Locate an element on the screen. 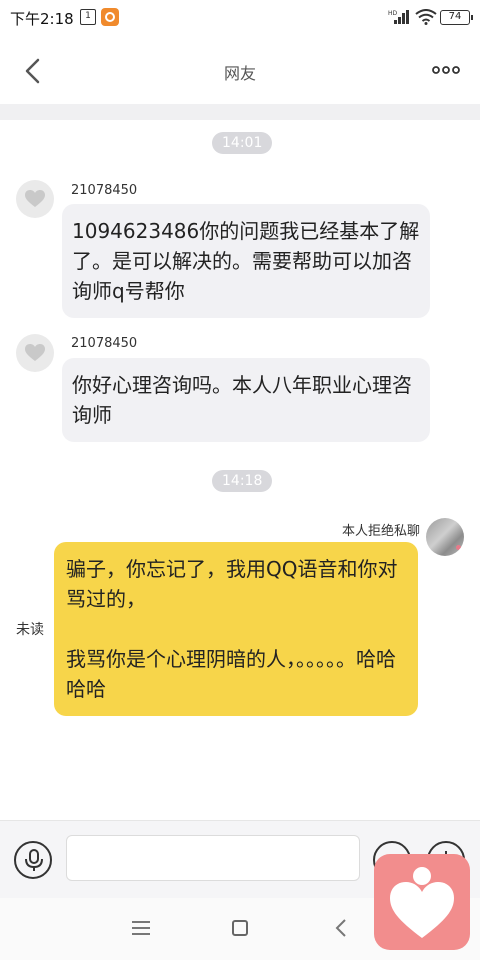 This screenshot has width=480, height=960. floating-app-heart-widget is located at coordinates (422, 902).